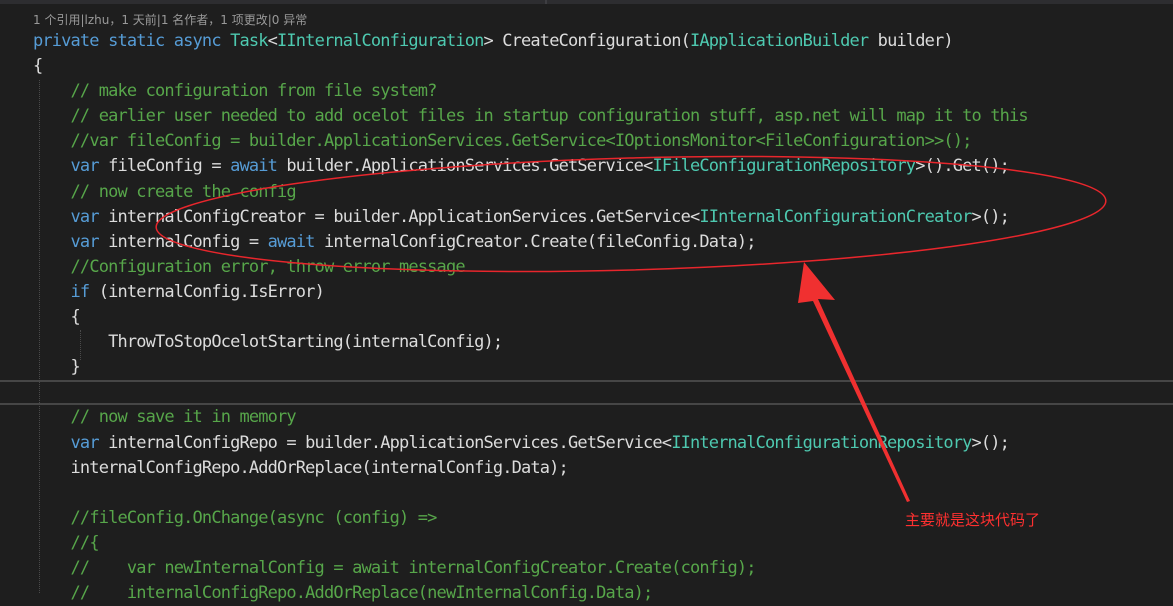 The height and width of the screenshot is (606, 1173). Describe the element at coordinates (854, 382) in the screenshot. I see `annotation-arrow` at that location.